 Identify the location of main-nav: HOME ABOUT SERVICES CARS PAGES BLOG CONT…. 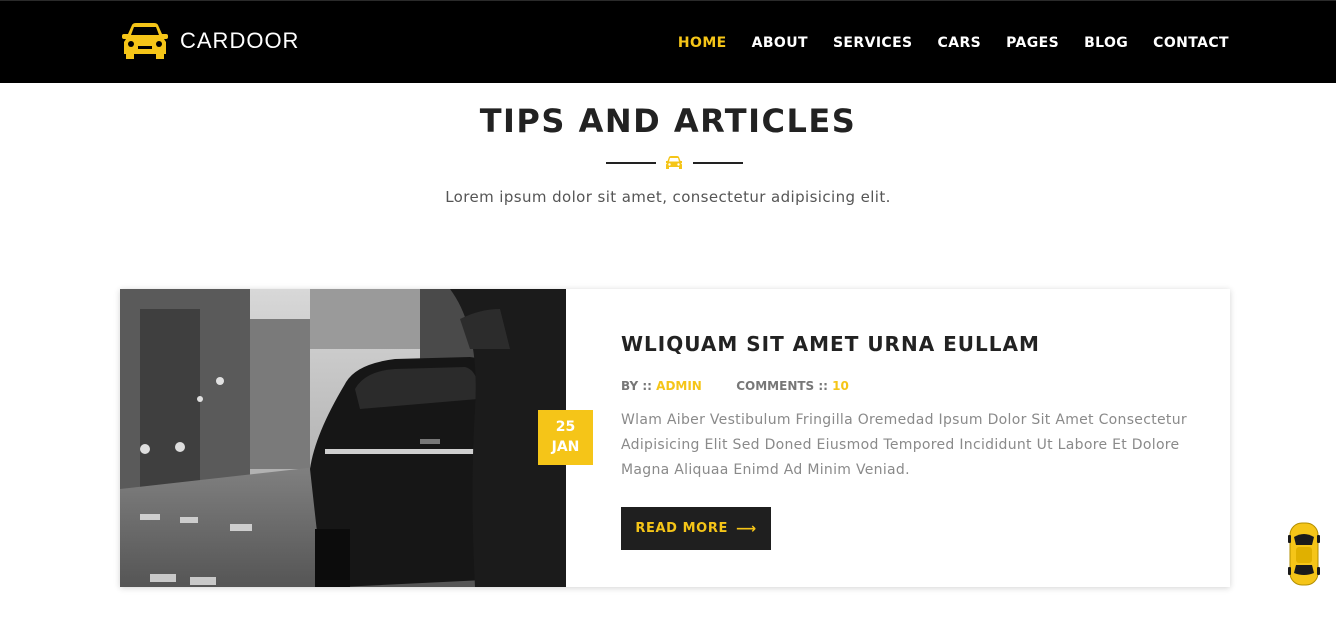
(941, 42).